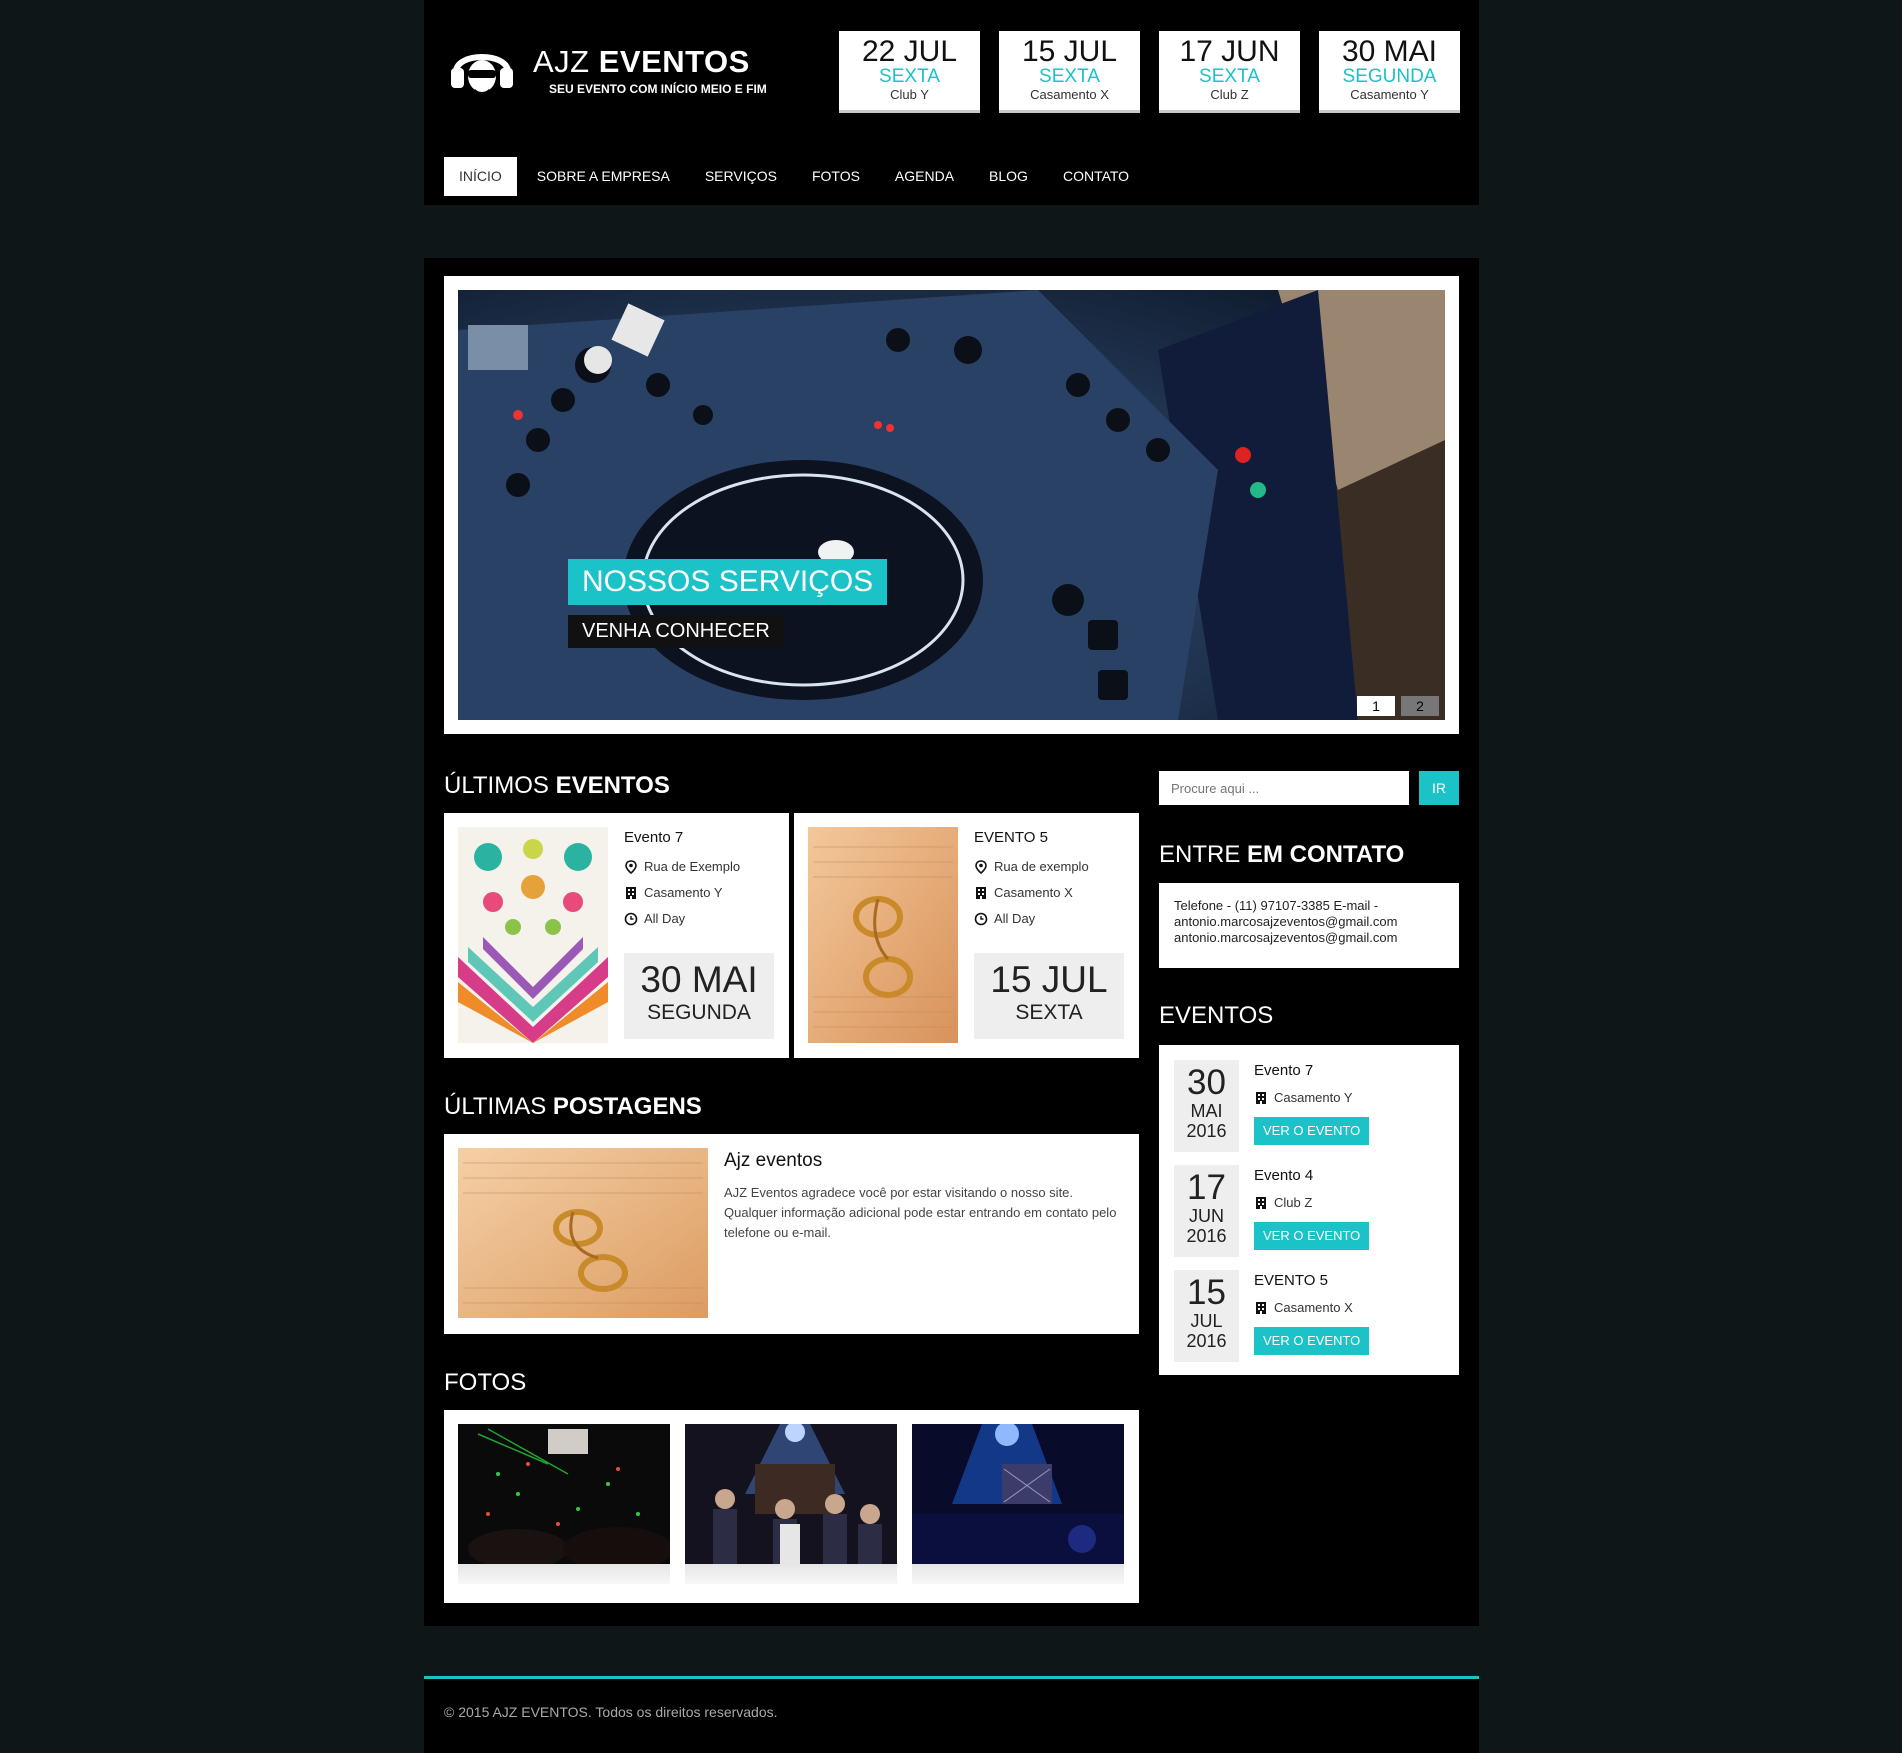 The width and height of the screenshot is (1902, 1753). Describe the element at coordinates (1398, 706) in the screenshot. I see `slider-pager: 1 2` at that location.